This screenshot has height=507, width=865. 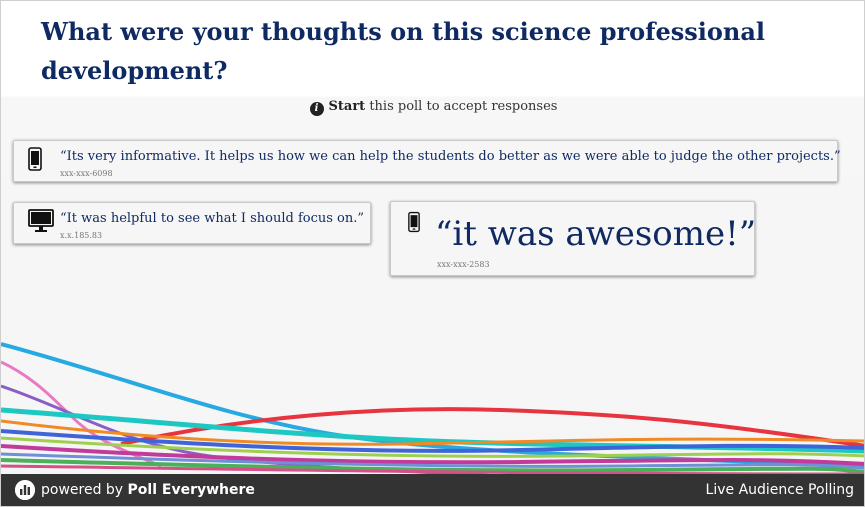 What do you see at coordinates (86, 173) in the screenshot?
I see `response-source: xxx-xxx-6098` at bounding box center [86, 173].